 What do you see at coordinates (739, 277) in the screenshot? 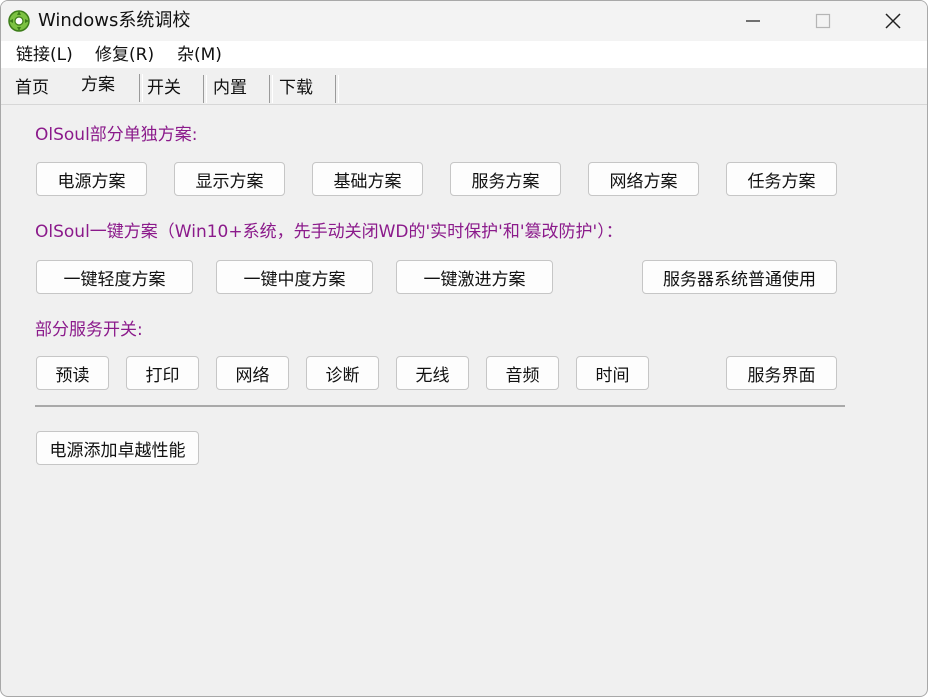
I see `server-normal-use-button: 服务器系统普通使用` at bounding box center [739, 277].